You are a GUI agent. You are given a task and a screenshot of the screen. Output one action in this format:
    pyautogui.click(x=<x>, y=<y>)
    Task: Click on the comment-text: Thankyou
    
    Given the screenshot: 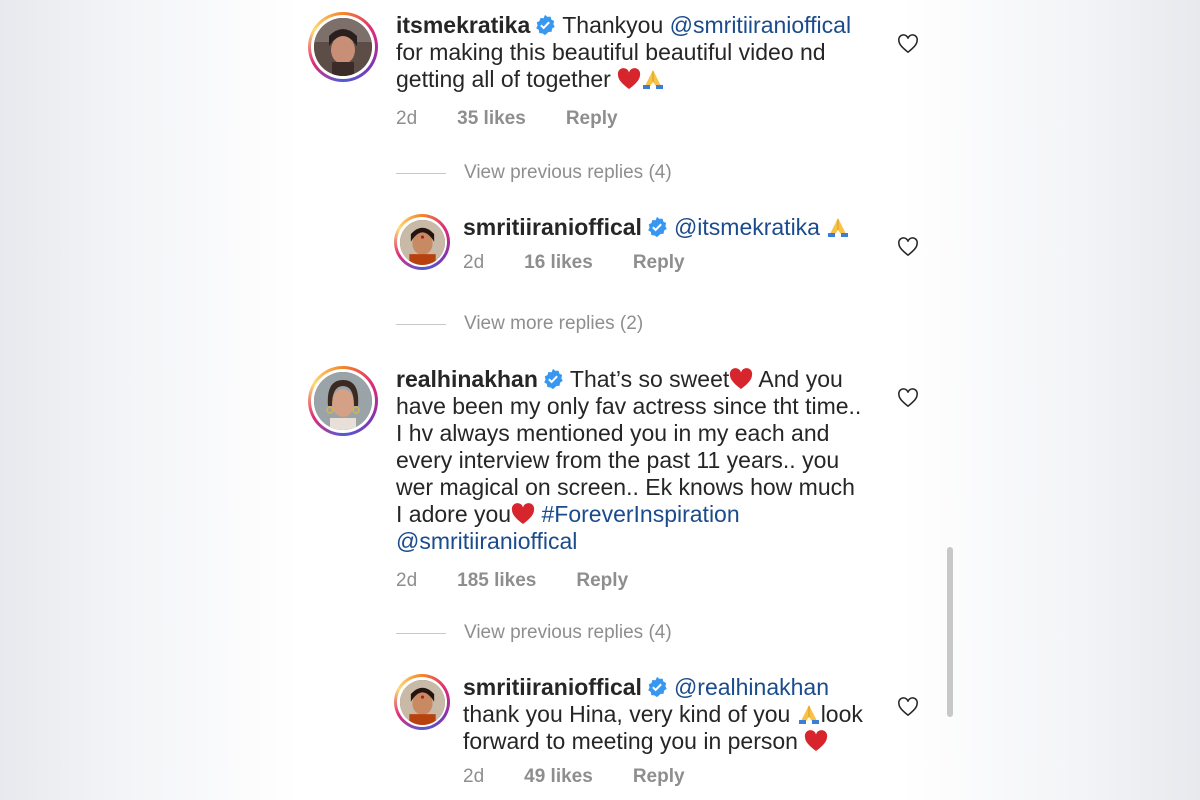 What is the action you would take?
    pyautogui.click(x=613, y=25)
    